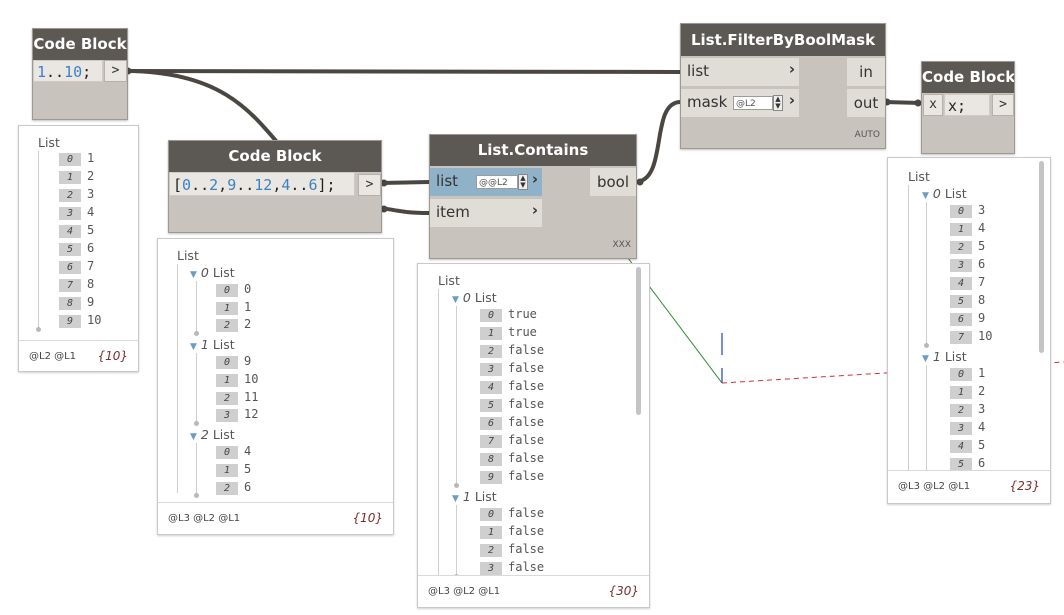  Describe the element at coordinates (78, 248) in the screenshot. I see `data-preview-panel-range: List 0 1 1 2 2 3 3 4 4 5 5 6 6 7 7 8 8 9 9 10 @L2 @L1 {10}` at that location.